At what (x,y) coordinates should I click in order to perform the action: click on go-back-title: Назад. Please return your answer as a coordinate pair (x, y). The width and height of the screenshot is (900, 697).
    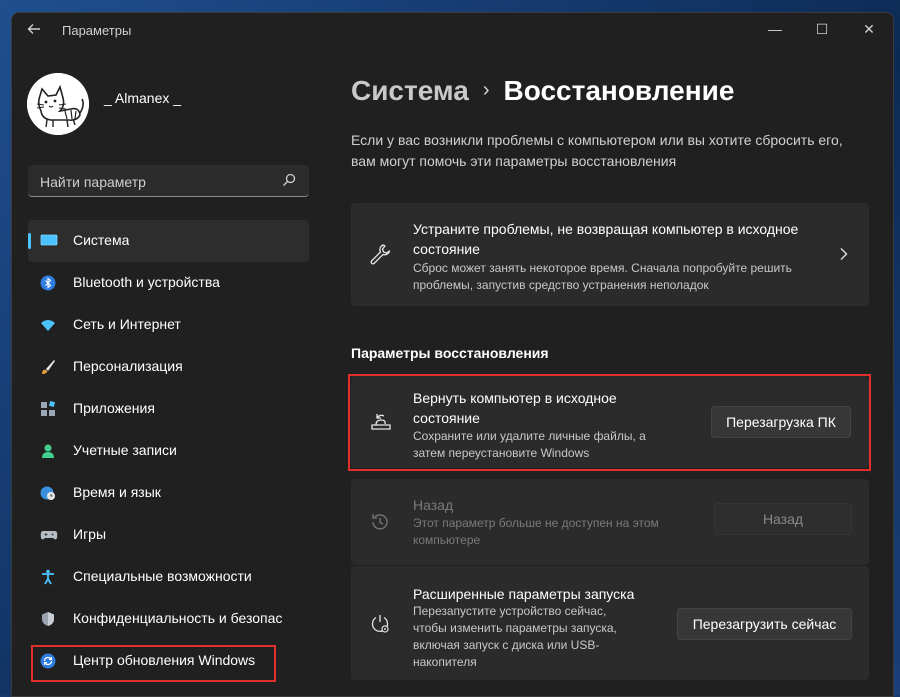
    Looking at the image, I should click on (433, 505).